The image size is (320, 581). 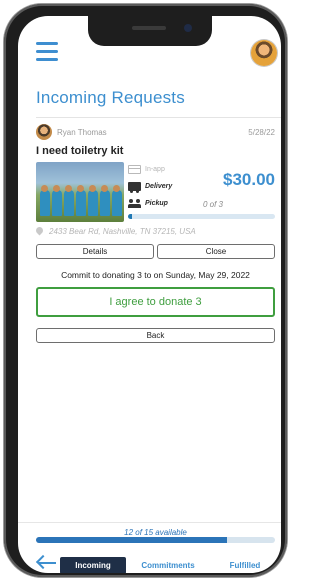 What do you see at coordinates (159, 186) in the screenshot?
I see `method-delivery-label: Delivery` at bounding box center [159, 186].